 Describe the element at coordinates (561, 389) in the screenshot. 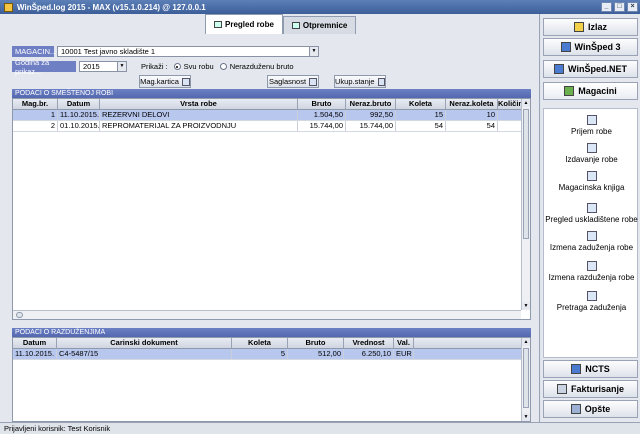

I see `invoice-icon` at that location.